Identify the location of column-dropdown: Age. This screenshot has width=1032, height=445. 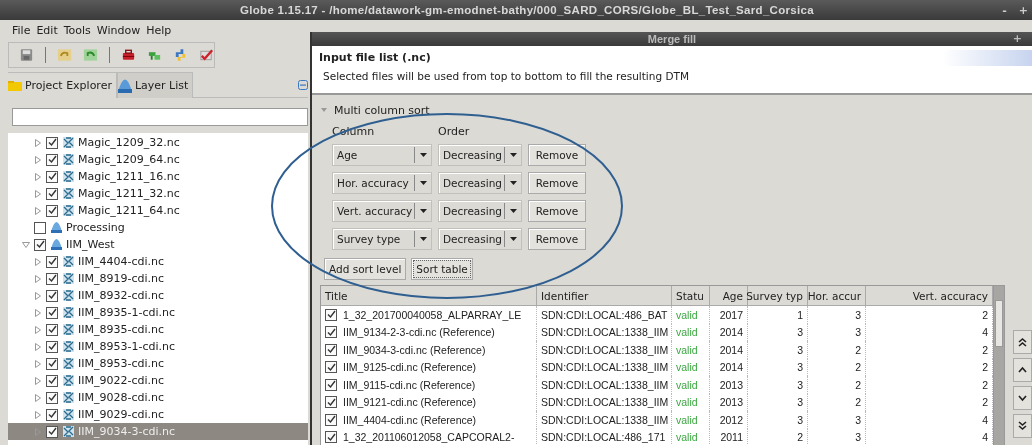
(382, 155).